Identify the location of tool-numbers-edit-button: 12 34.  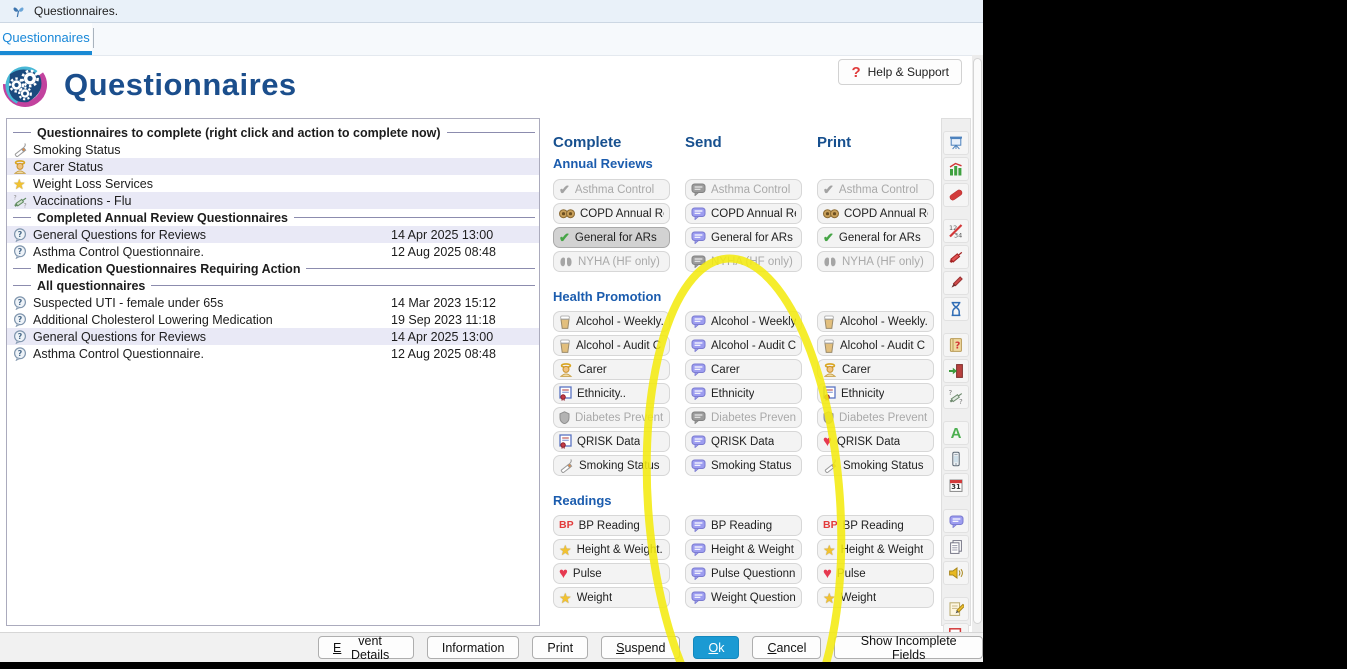
(956, 231).